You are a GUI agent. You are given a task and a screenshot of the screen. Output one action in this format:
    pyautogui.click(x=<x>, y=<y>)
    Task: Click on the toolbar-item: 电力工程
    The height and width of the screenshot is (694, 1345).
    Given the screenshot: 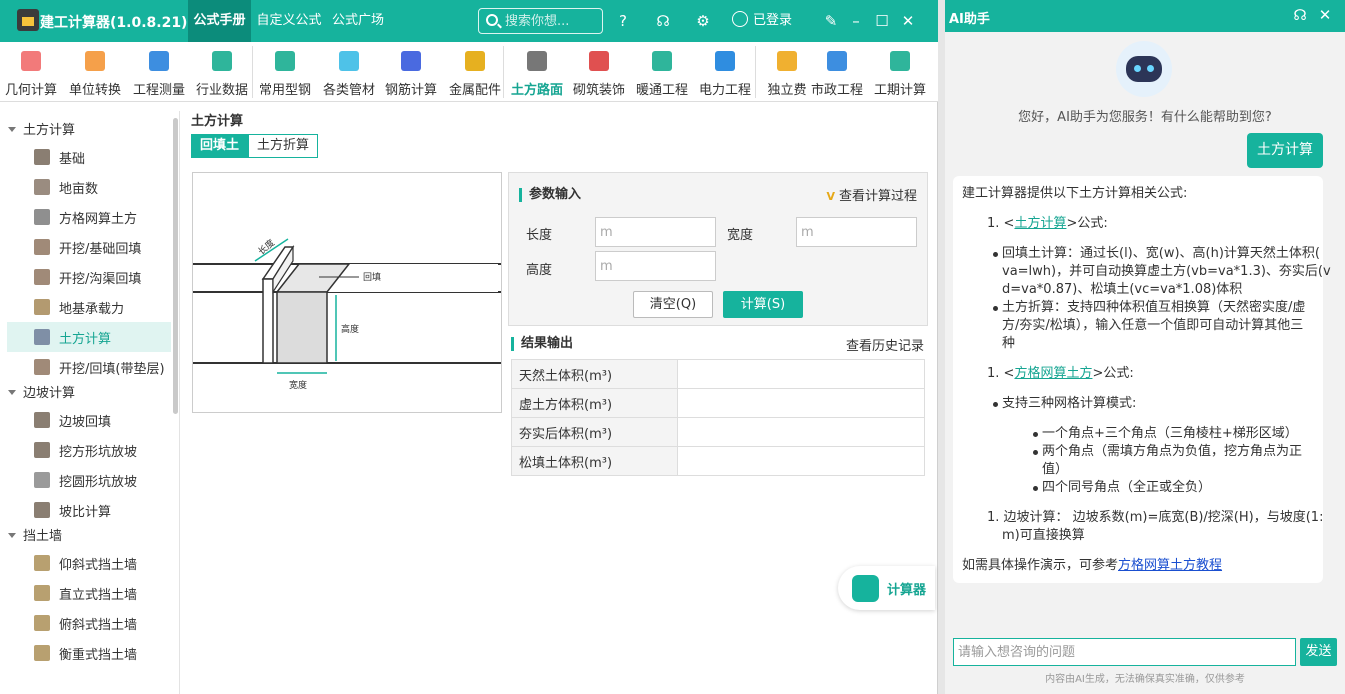 What is the action you would take?
    pyautogui.click(x=725, y=72)
    